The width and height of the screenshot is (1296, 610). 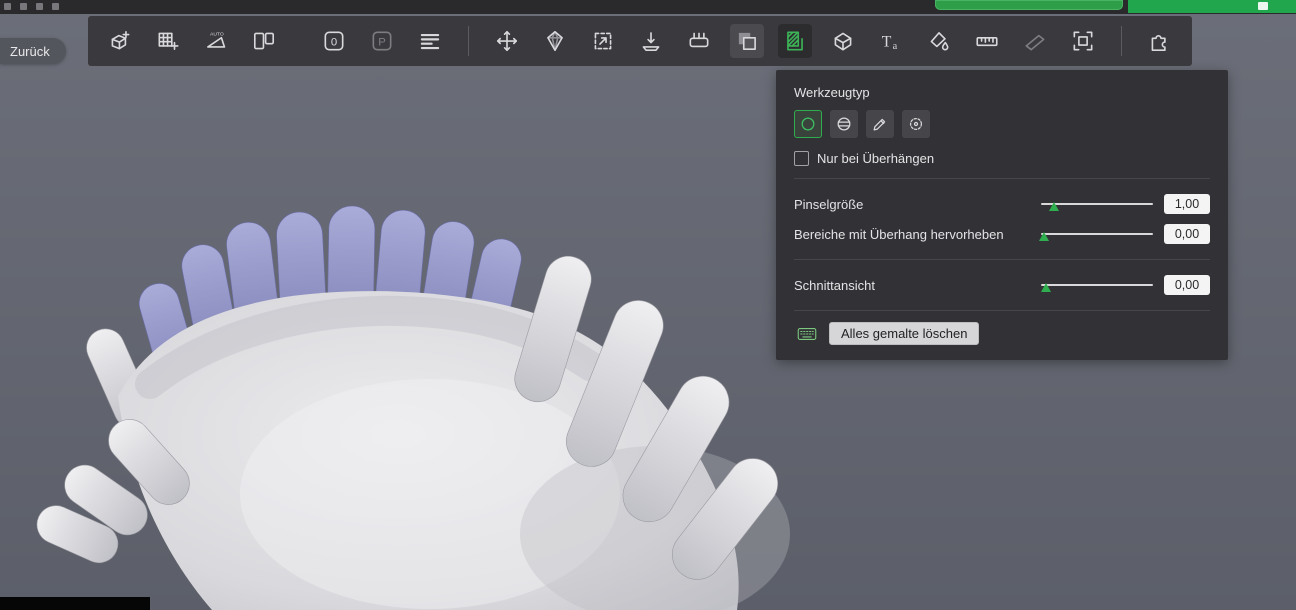 I want to click on clear-painted-button: Alles gemalte löschen, so click(x=904, y=333).